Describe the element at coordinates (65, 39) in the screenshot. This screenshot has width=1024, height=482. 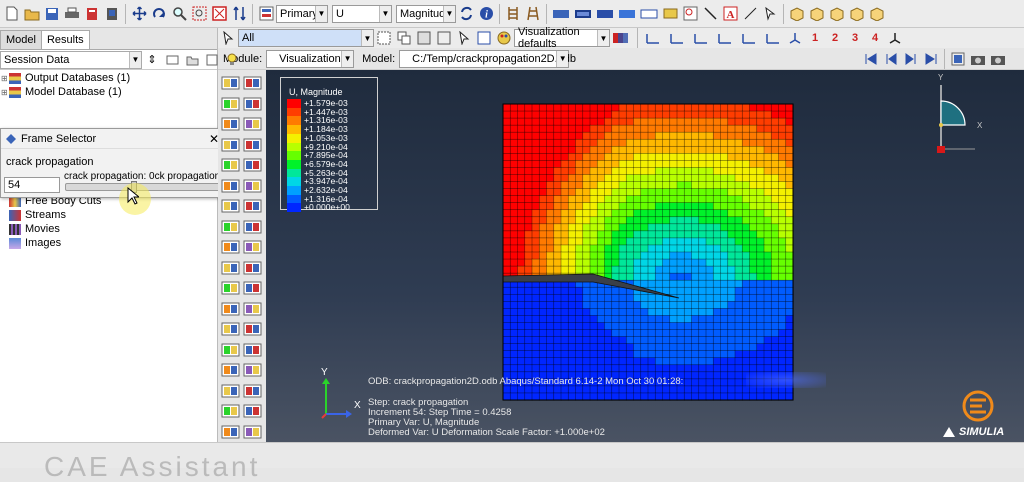
I see `tab-results: Results` at that location.